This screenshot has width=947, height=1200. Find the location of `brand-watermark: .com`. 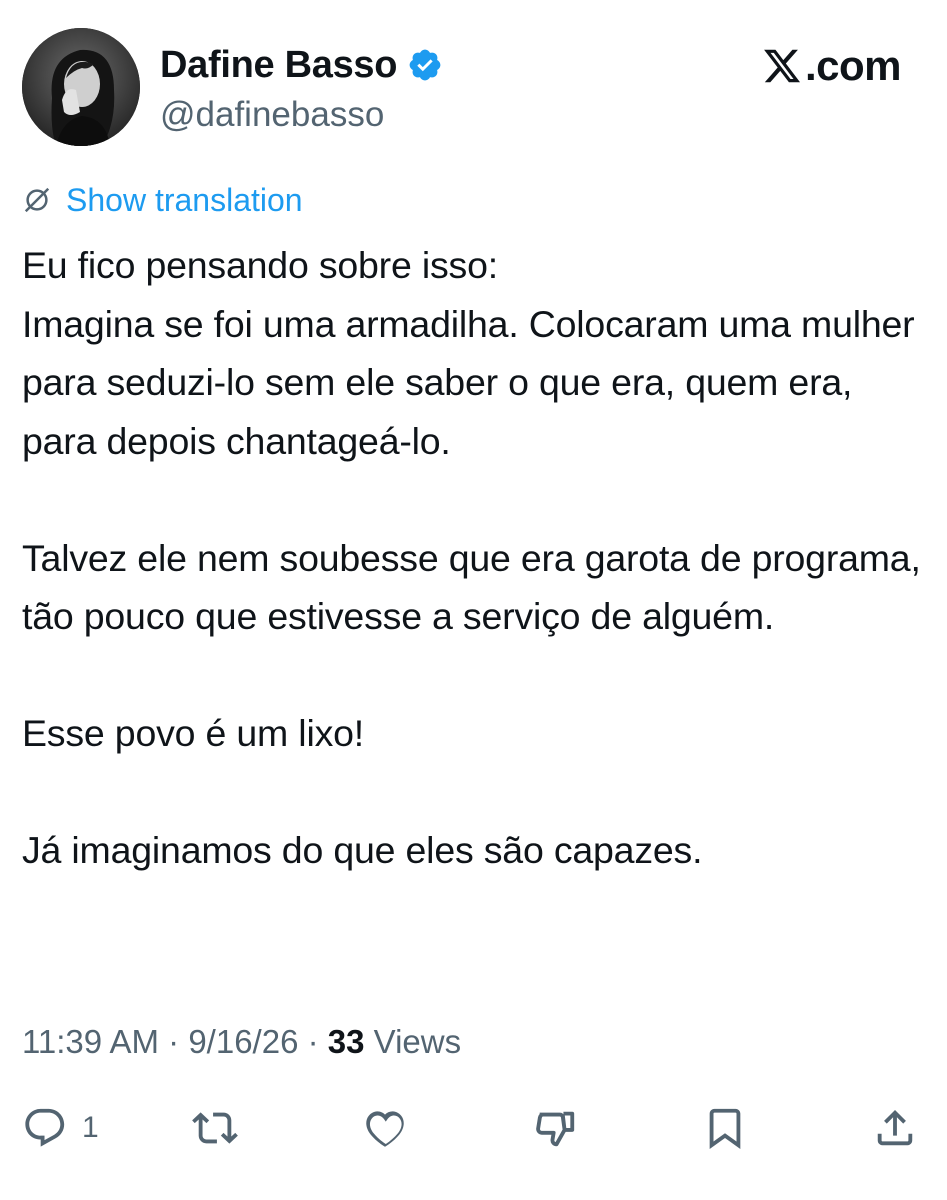

brand-watermark: .com is located at coordinates (831, 66).